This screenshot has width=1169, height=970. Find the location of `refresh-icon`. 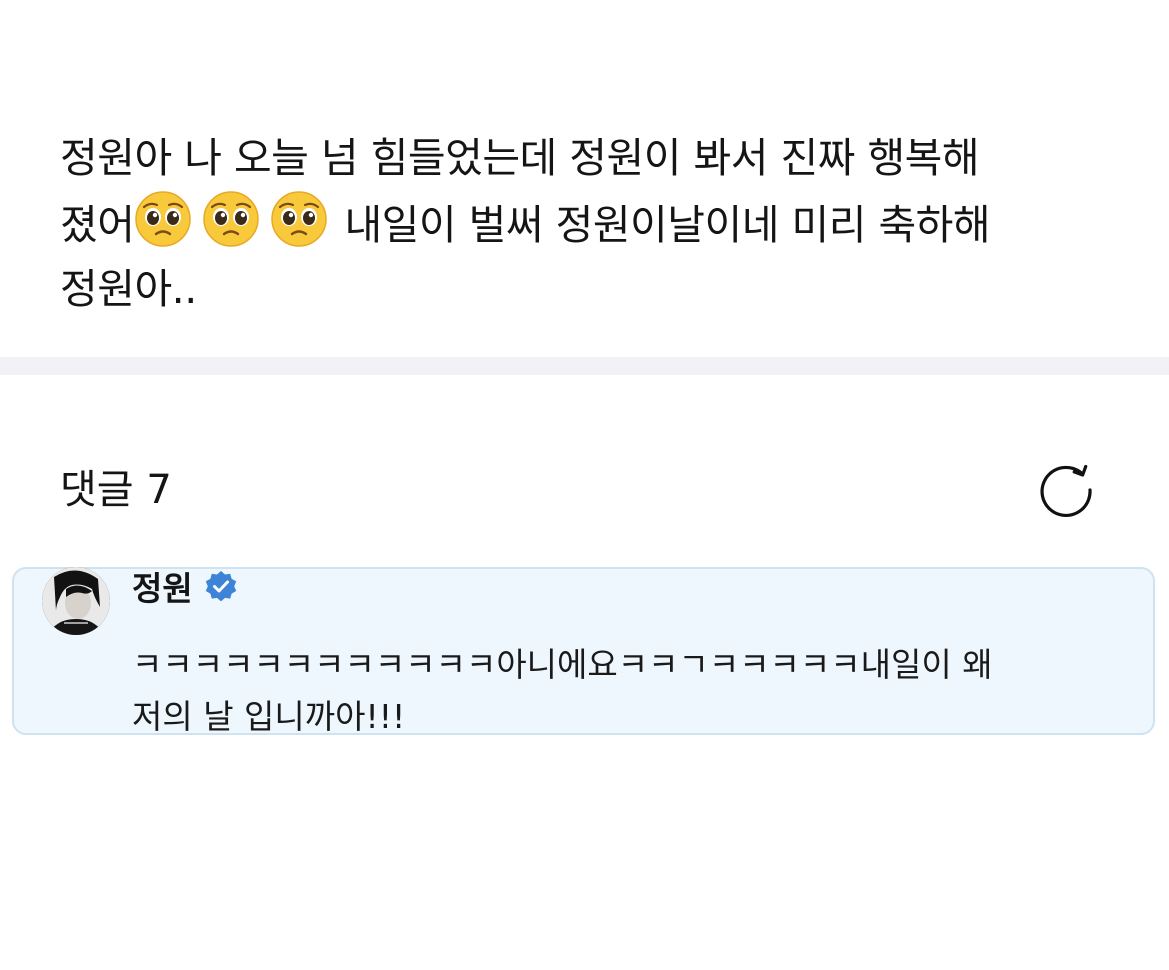

refresh-icon is located at coordinates (1066, 491).